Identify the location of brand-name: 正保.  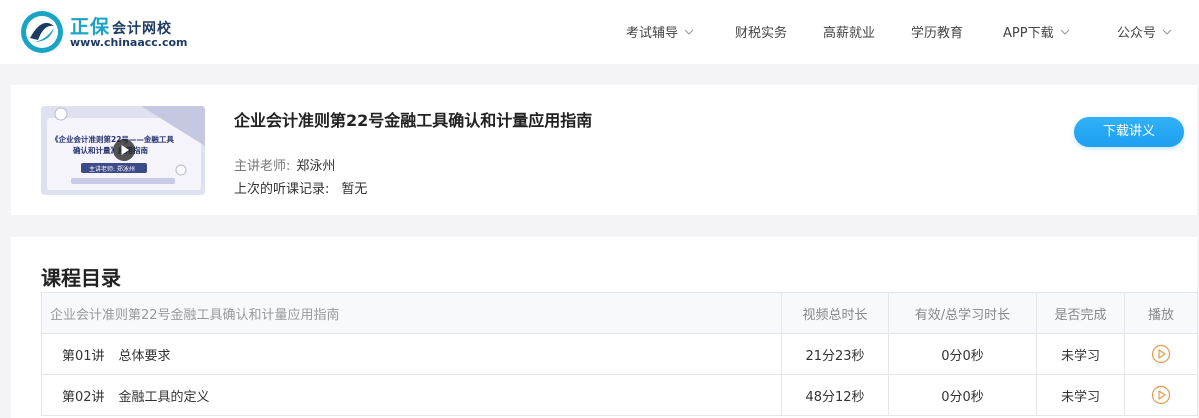
(90, 27).